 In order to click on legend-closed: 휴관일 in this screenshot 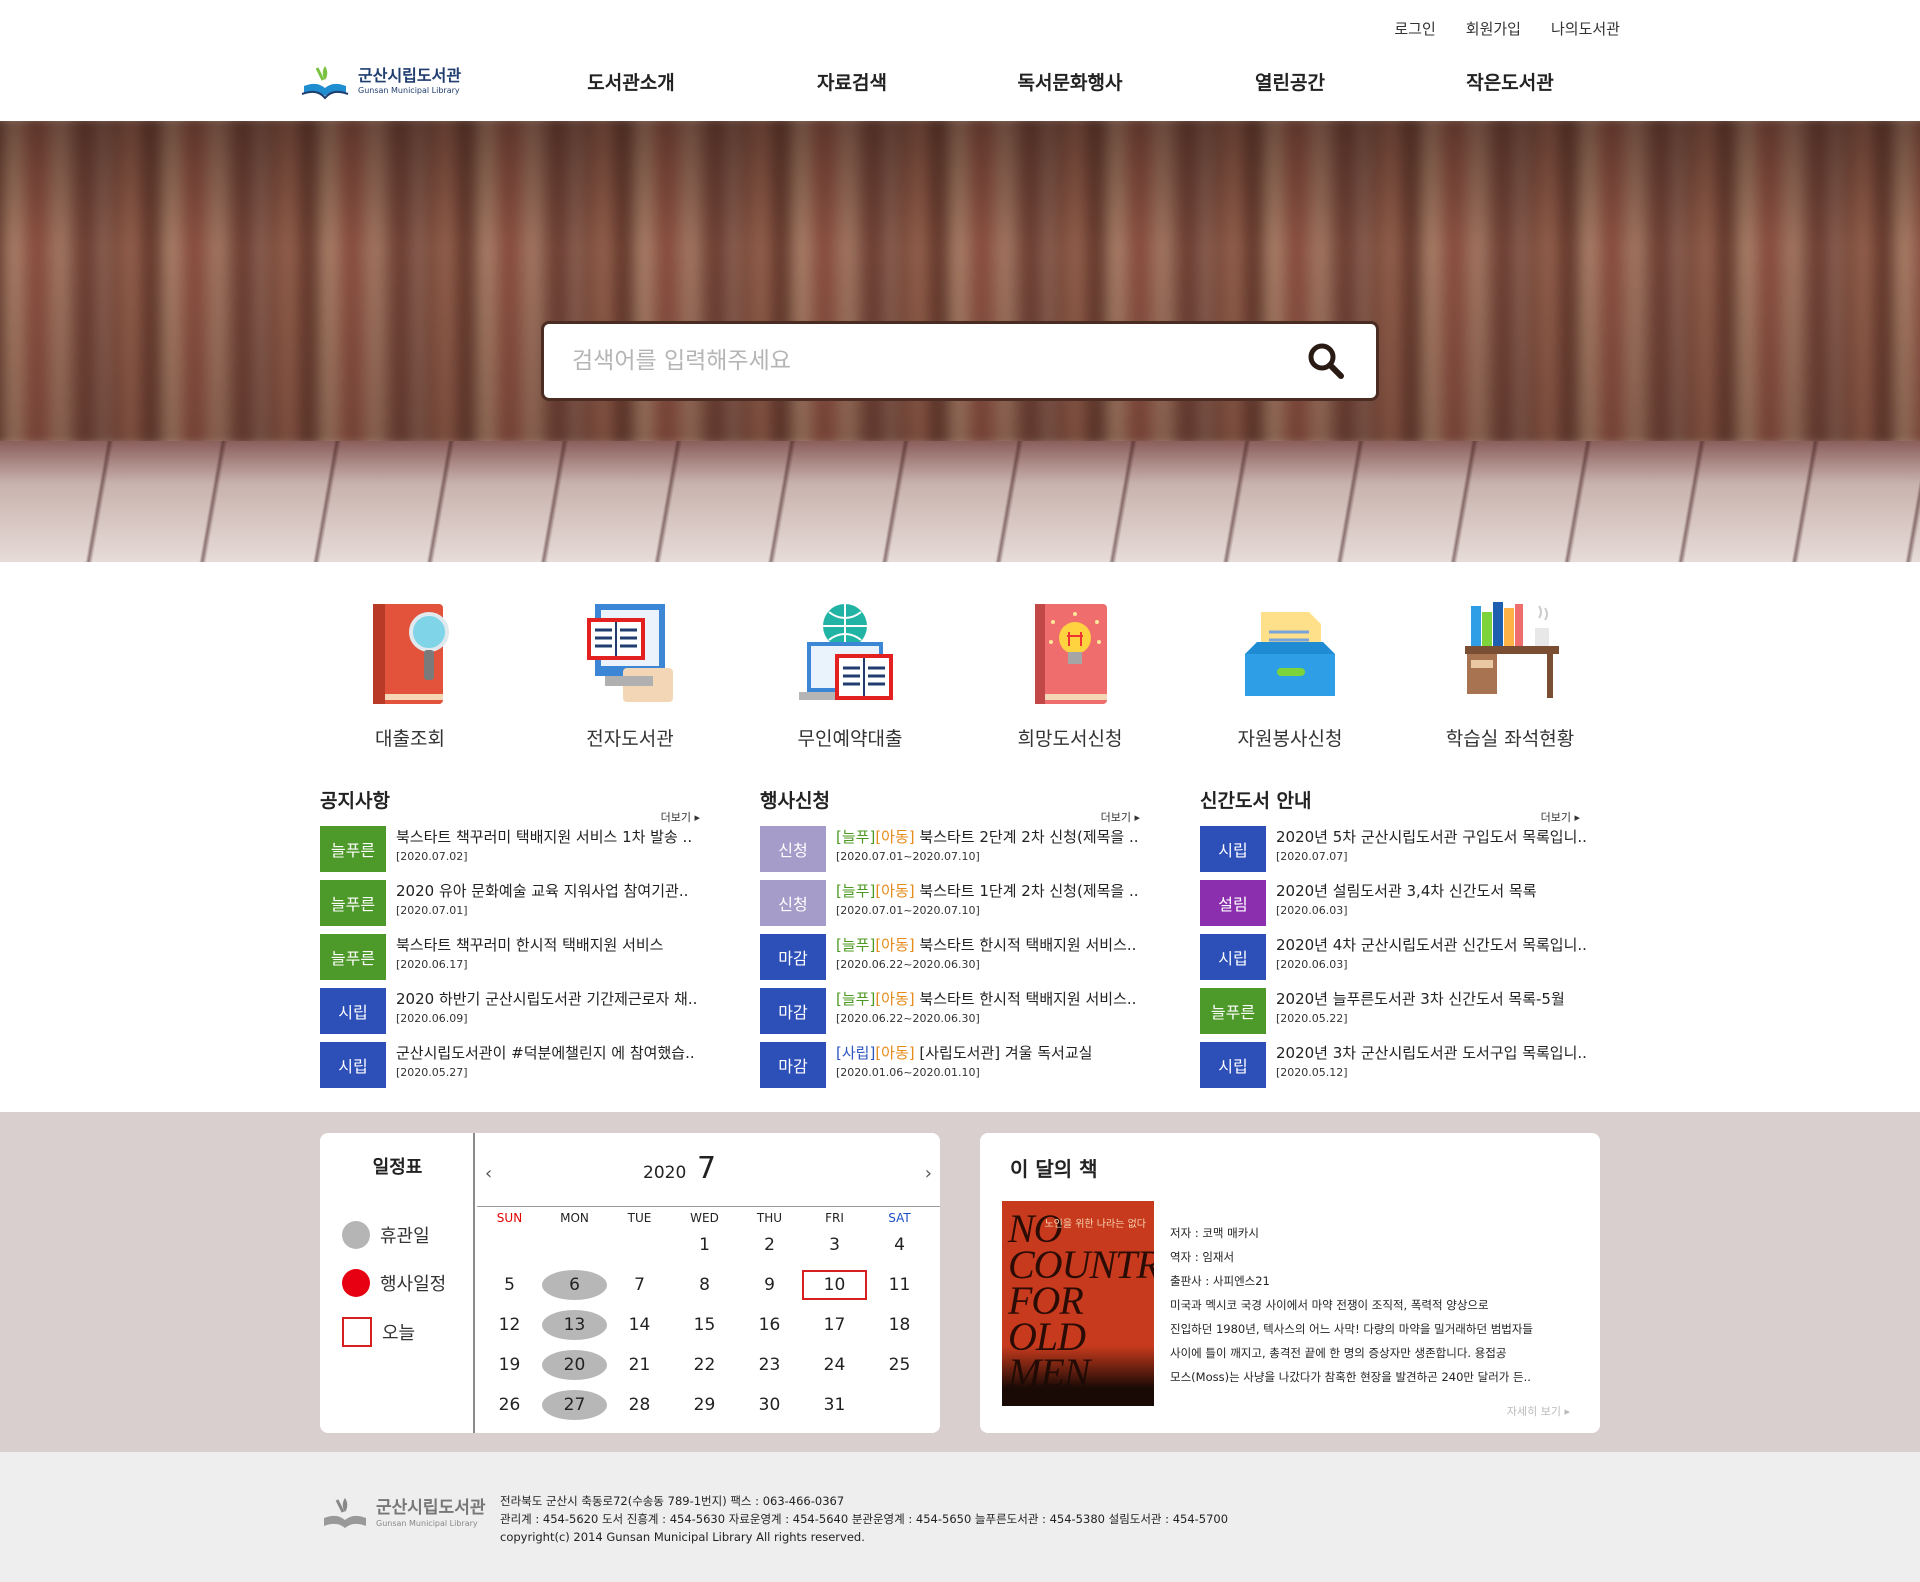, I will do `click(386, 1235)`.